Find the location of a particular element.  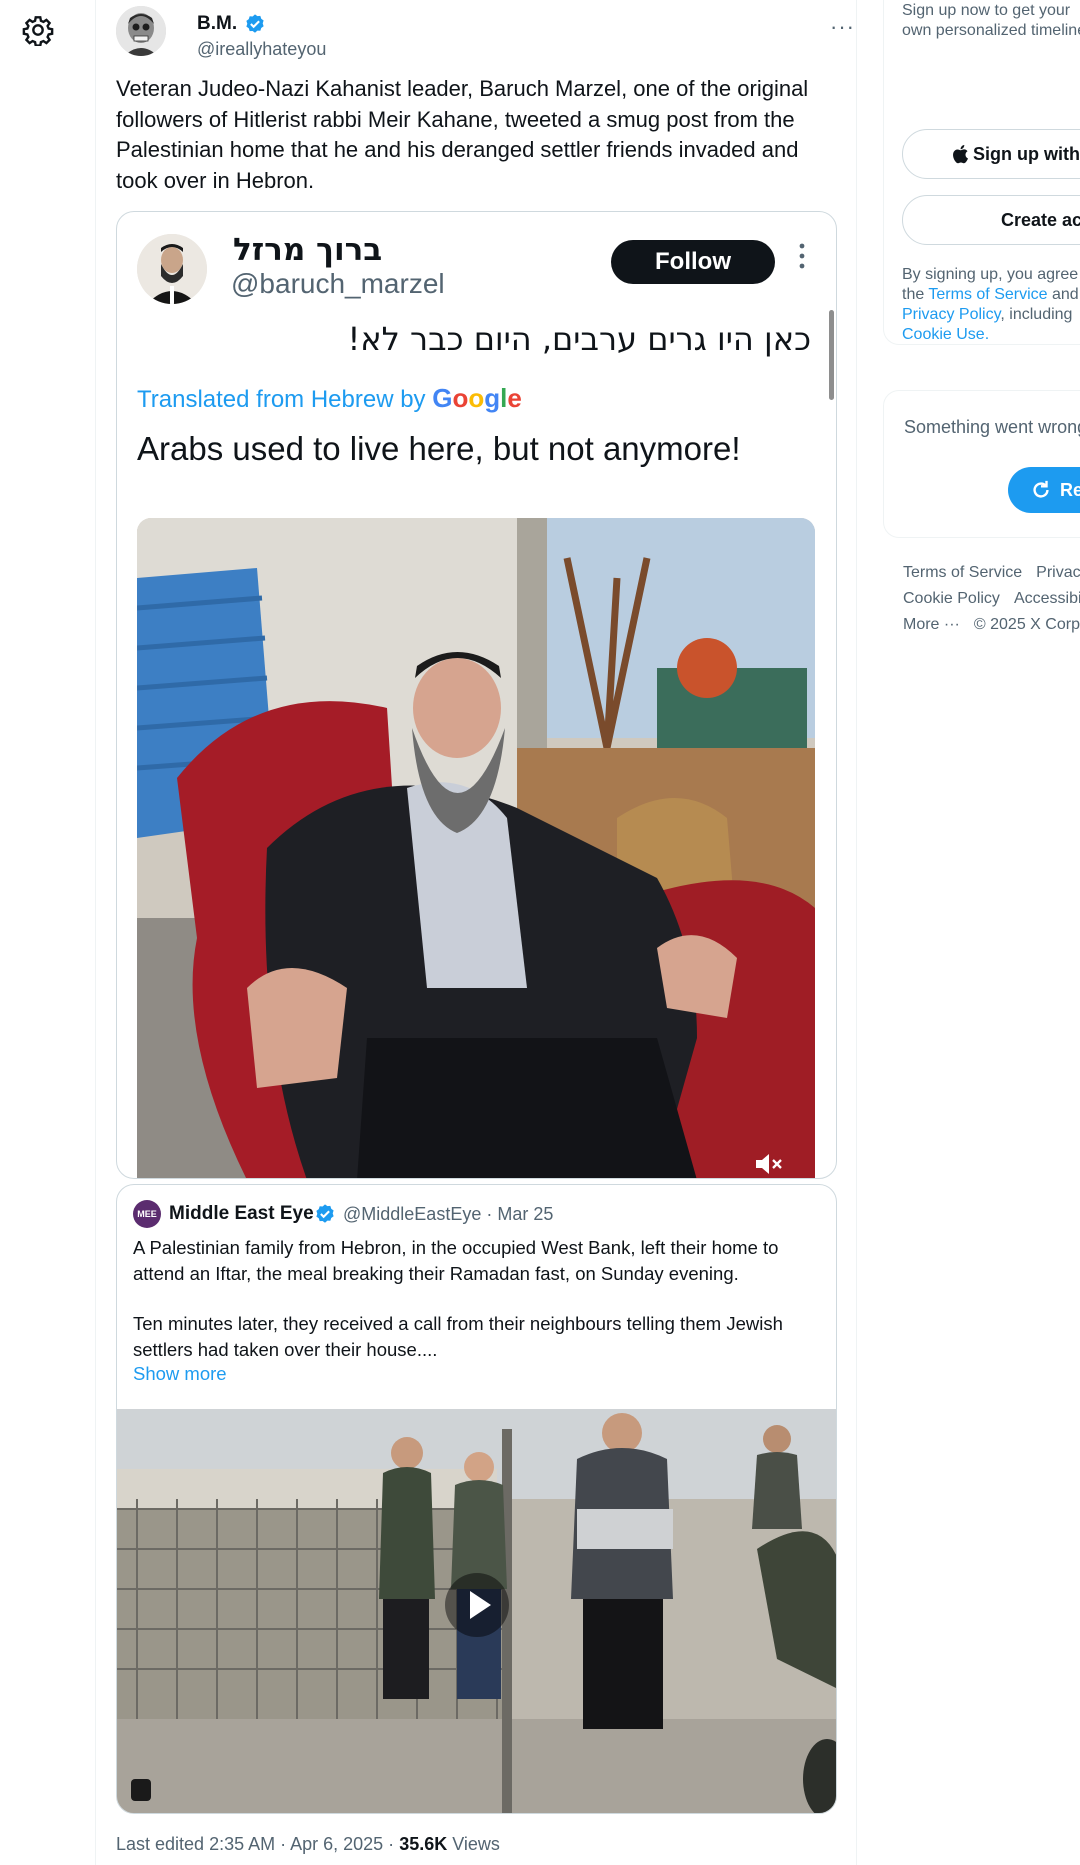

tweet-header: B.M. @ireallyhateyou ··· is located at coordinates (485, 32).